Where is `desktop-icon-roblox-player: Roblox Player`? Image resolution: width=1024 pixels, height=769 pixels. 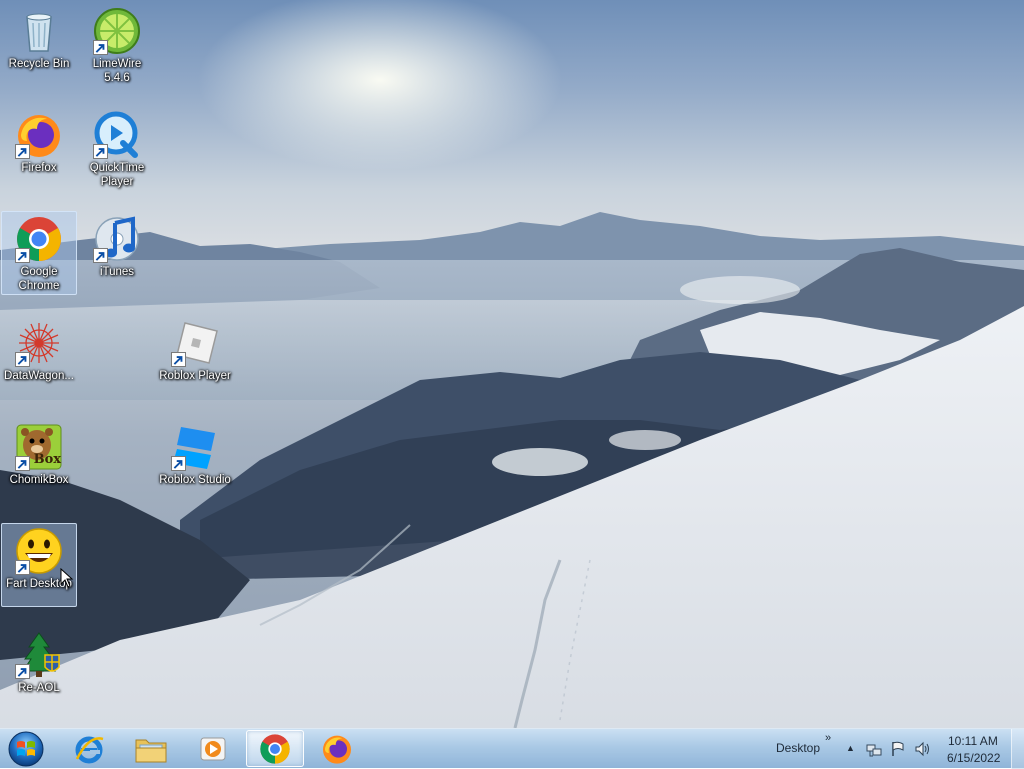
desktop-icon-roblox-player: Roblox Player is located at coordinates (195, 357).